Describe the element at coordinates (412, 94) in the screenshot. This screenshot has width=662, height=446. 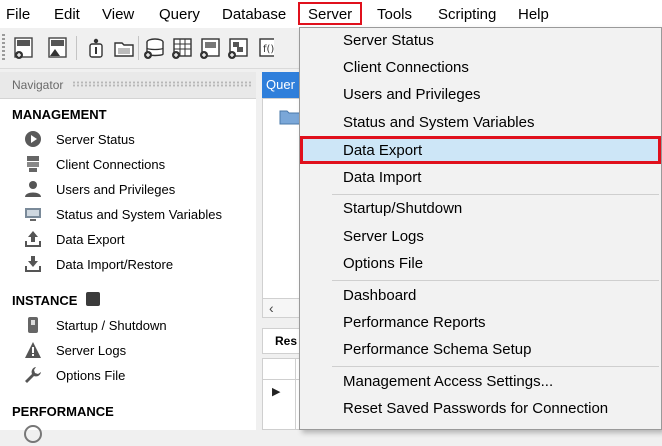
I see `menu-item-label: Users and Privileges` at that location.